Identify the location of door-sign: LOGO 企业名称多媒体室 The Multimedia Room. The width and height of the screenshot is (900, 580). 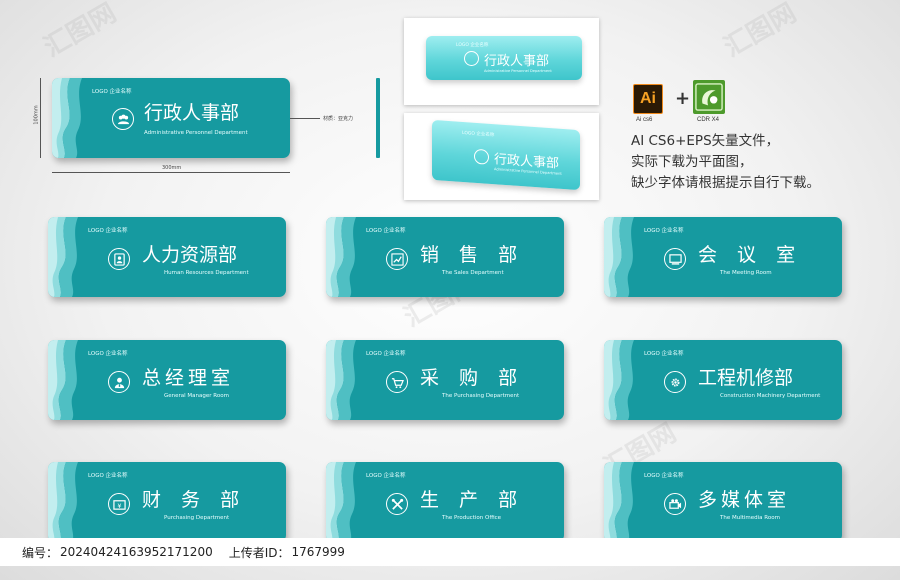
(723, 502).